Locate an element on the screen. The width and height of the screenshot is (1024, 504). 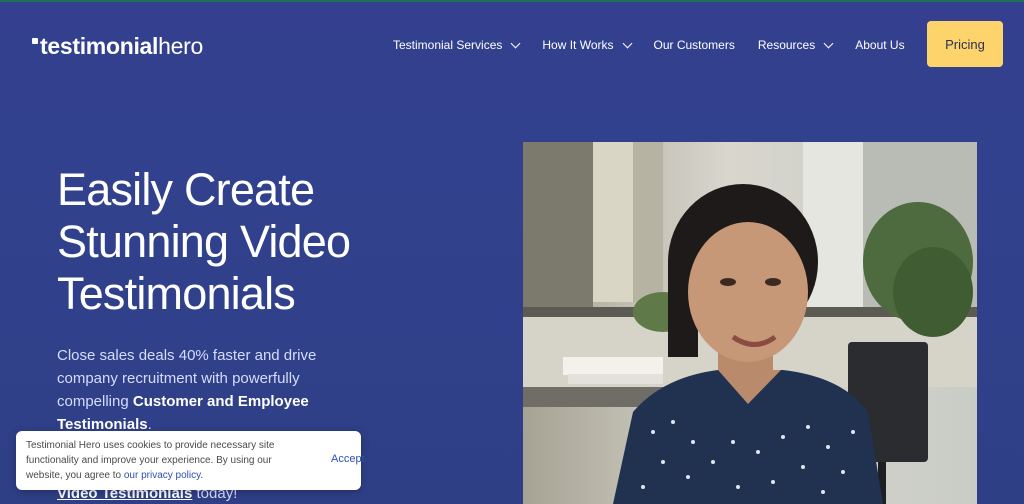
nav-item-testimonial-services: Testimonial Services is located at coordinates (457, 45).